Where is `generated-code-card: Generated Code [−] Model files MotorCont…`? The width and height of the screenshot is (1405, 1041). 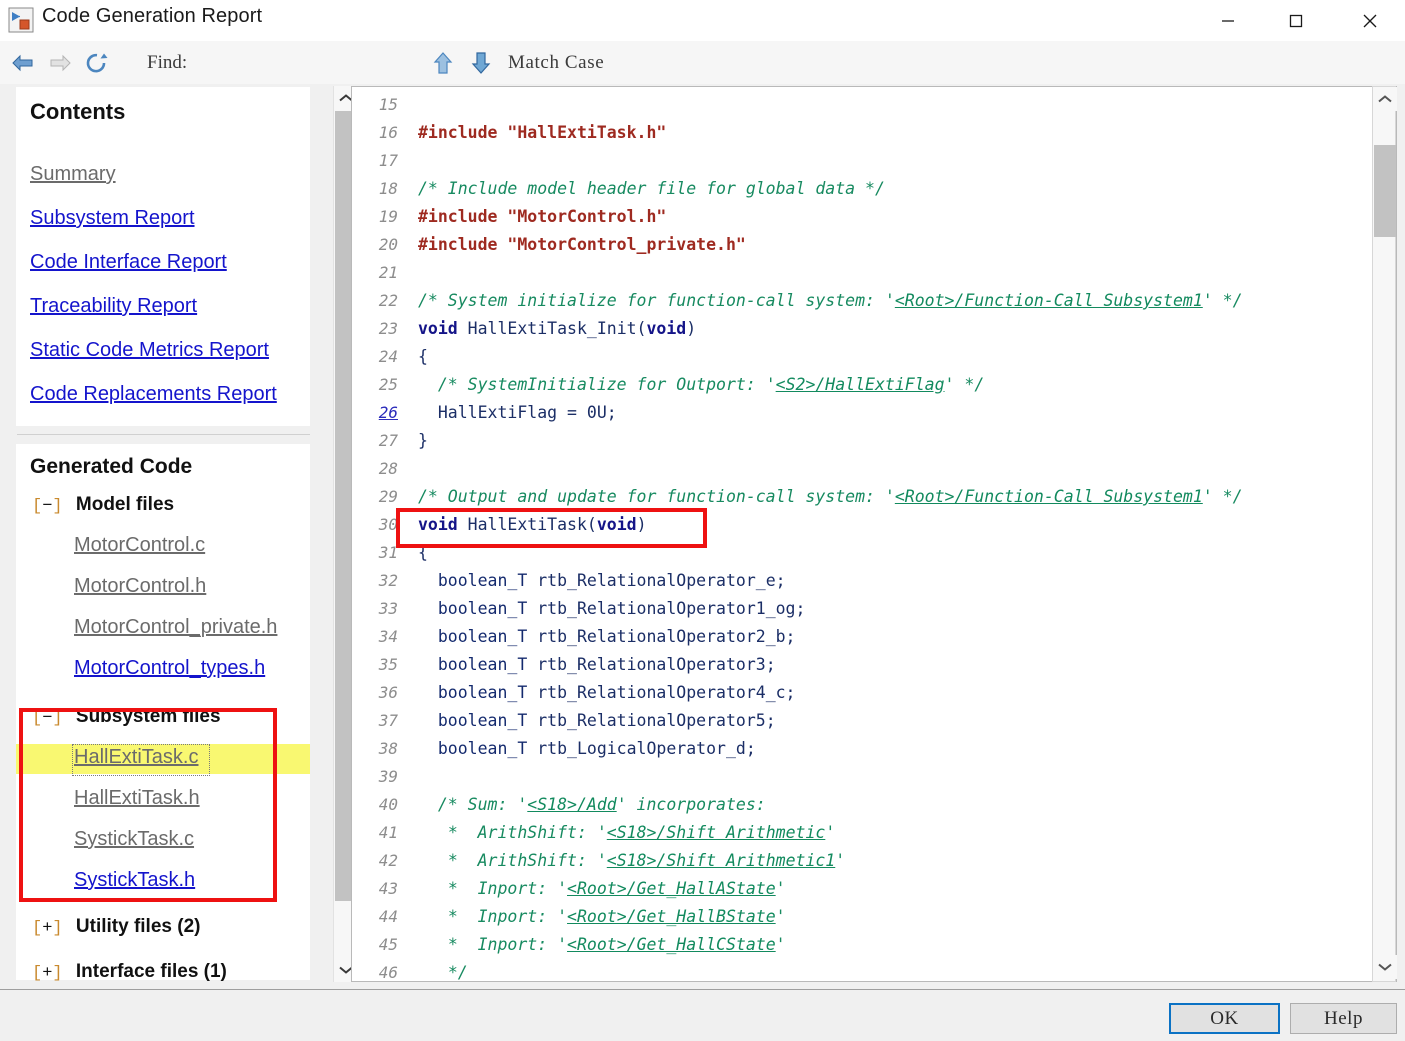
generated-code-card: Generated Code [−] Model files MotorCont… is located at coordinates (163, 712).